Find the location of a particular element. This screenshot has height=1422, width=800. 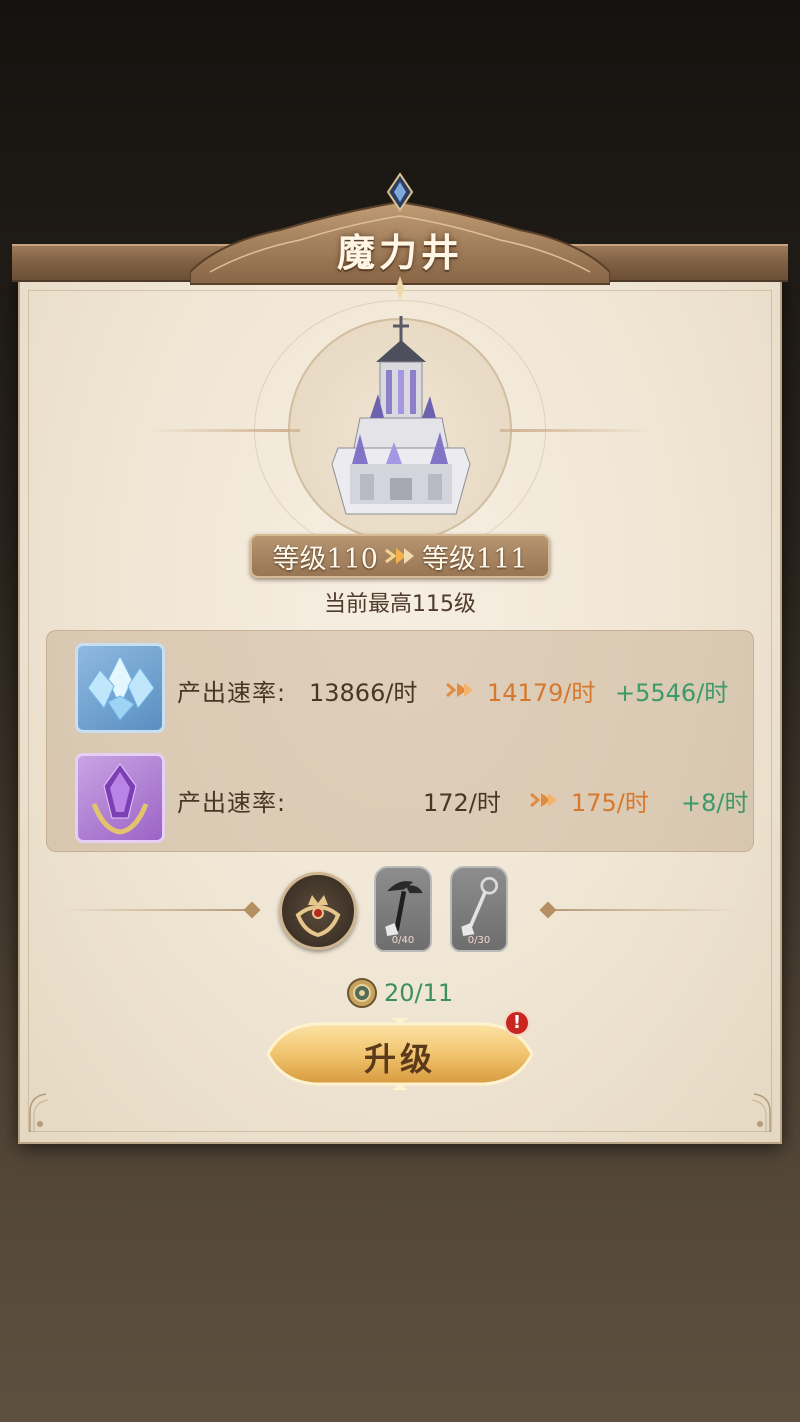

requirement-count: 0/40 is located at coordinates (403, 940).